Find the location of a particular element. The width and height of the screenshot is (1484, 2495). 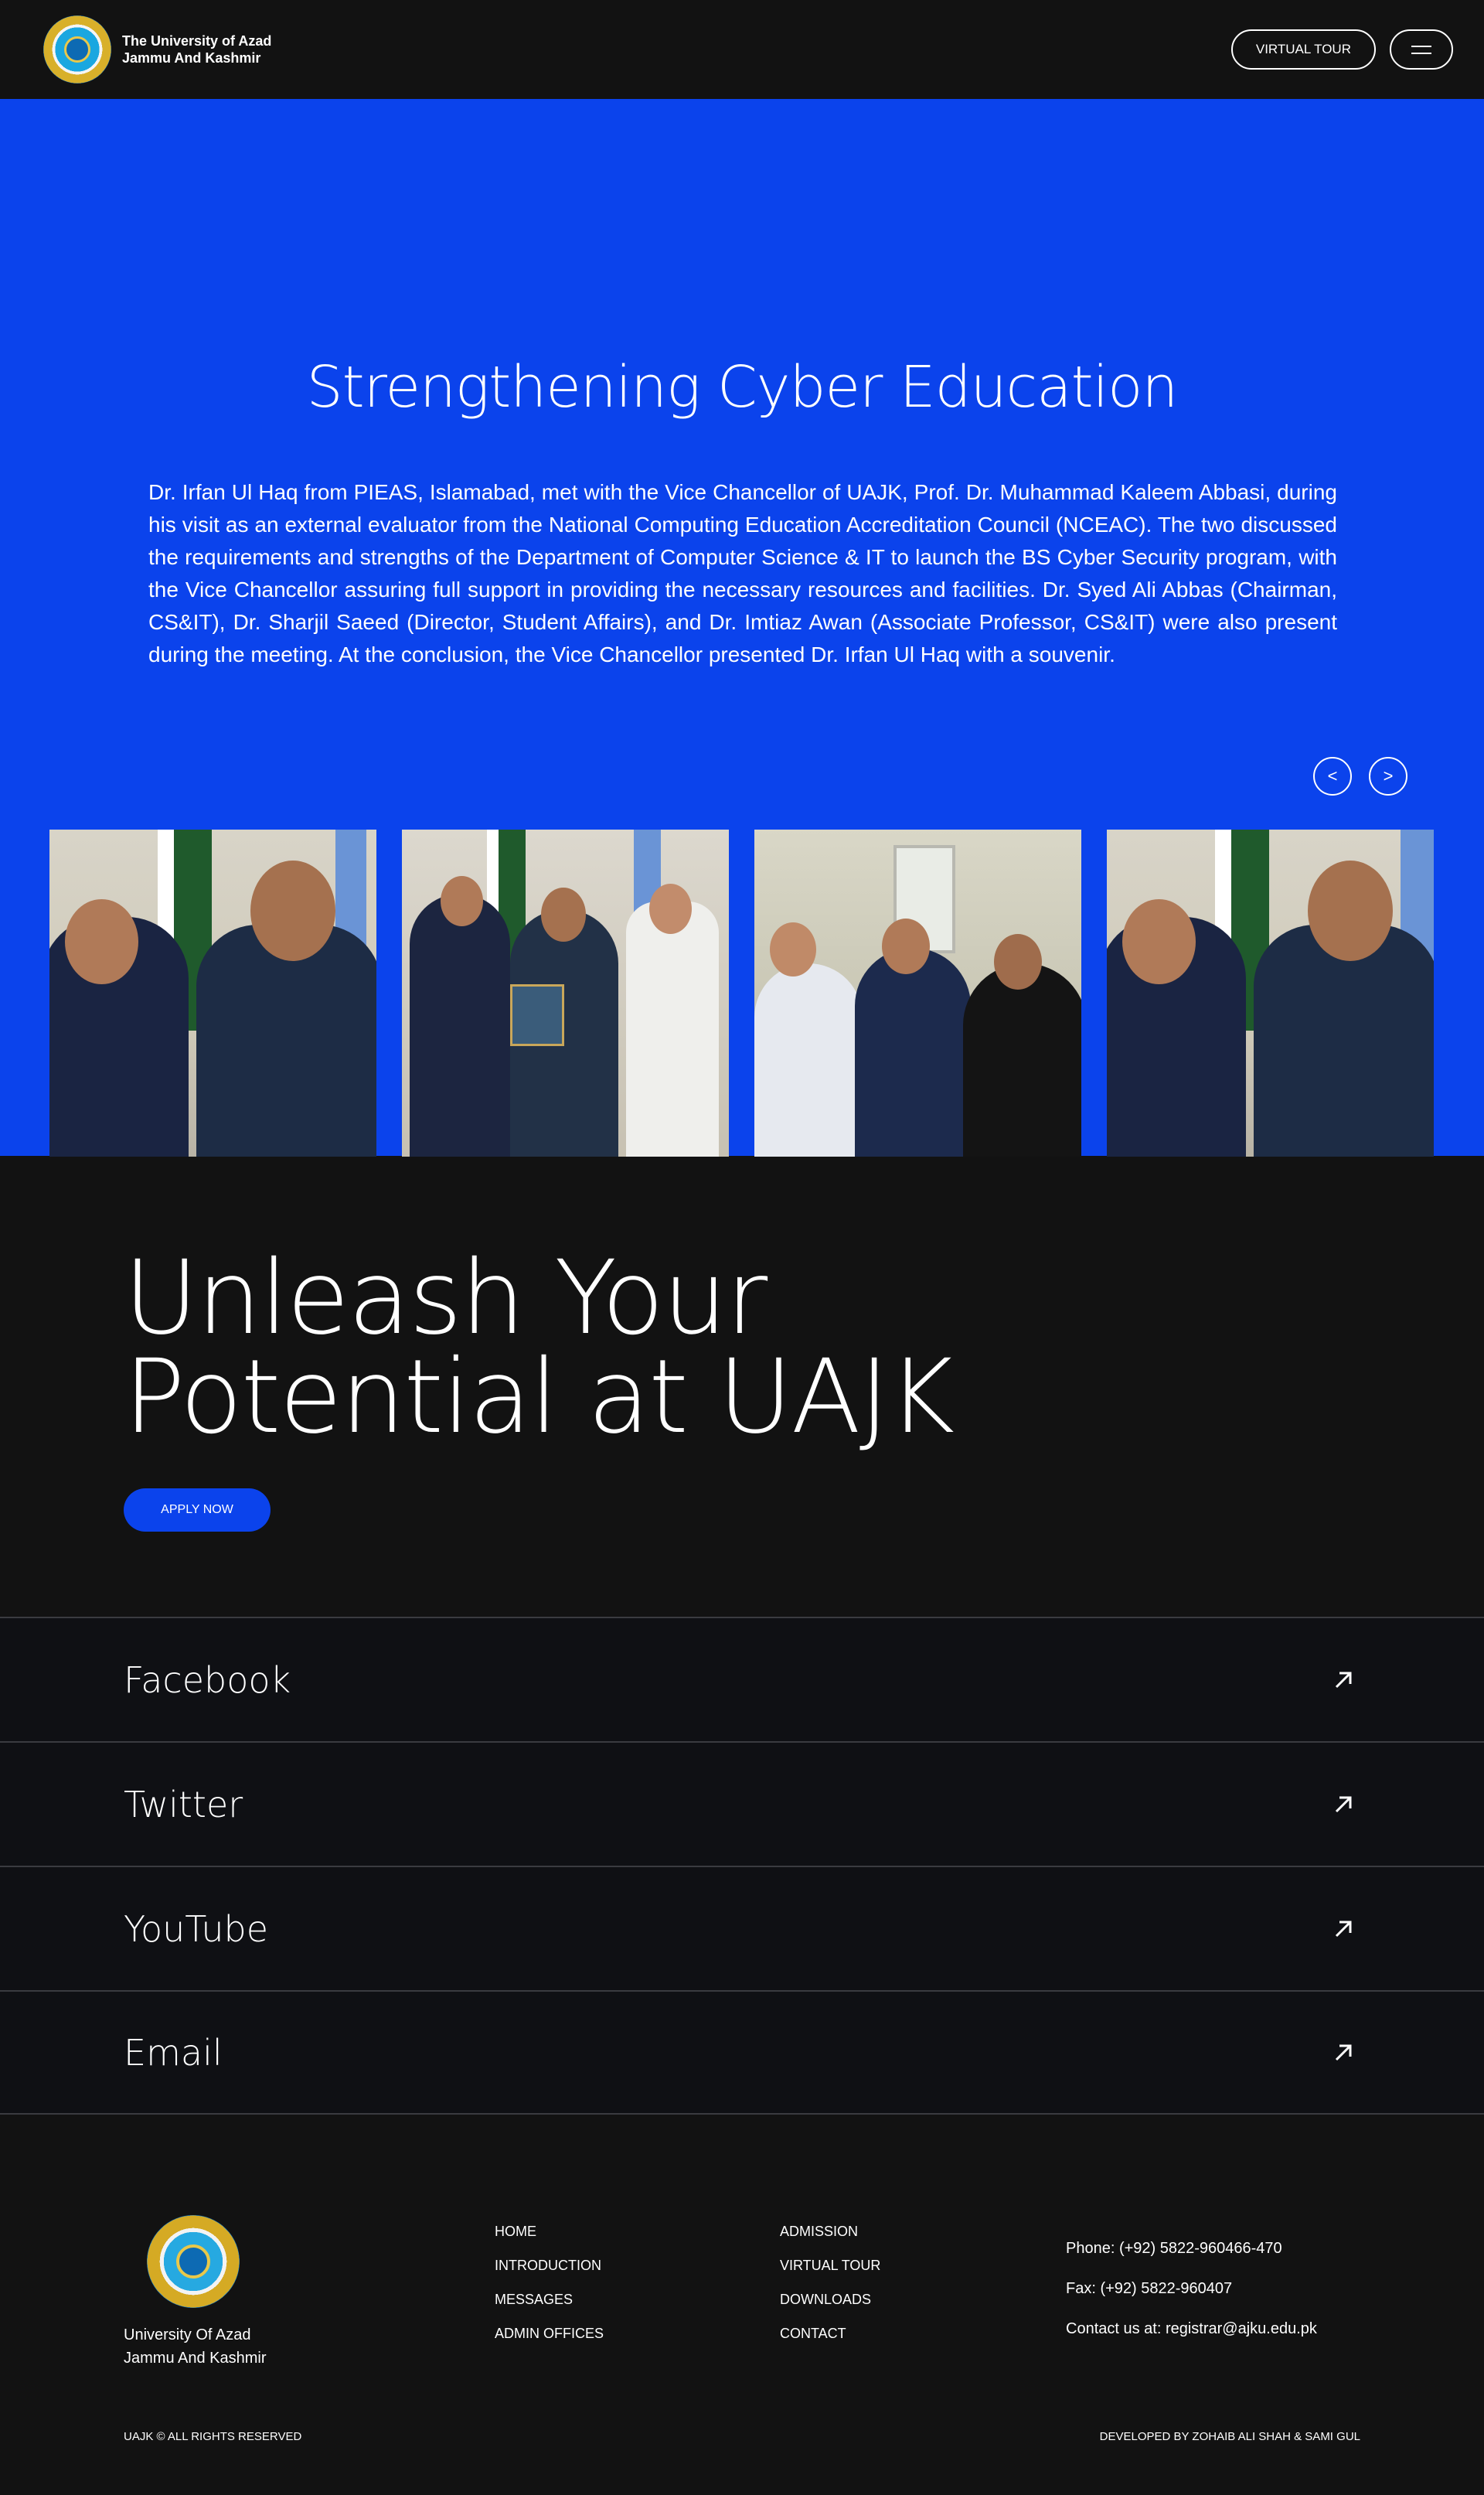

brand-line1: The University of Azad is located at coordinates (197, 41).